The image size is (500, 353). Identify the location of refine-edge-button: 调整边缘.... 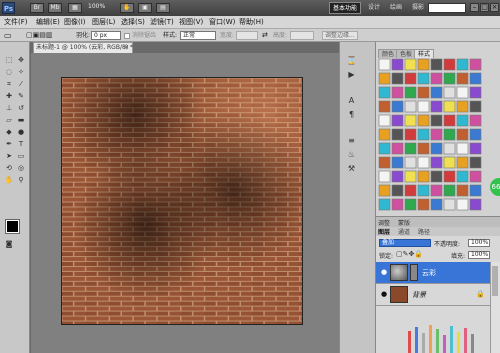
(340, 35).